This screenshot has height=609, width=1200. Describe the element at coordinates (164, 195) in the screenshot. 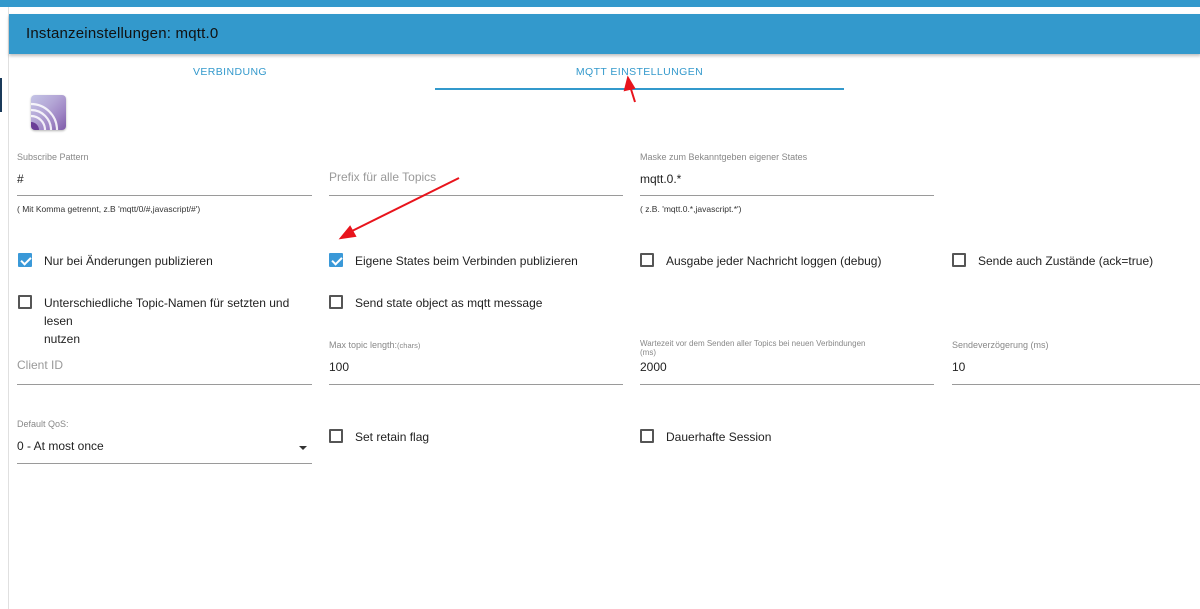

I see `subscribe-pattern-underline` at that location.